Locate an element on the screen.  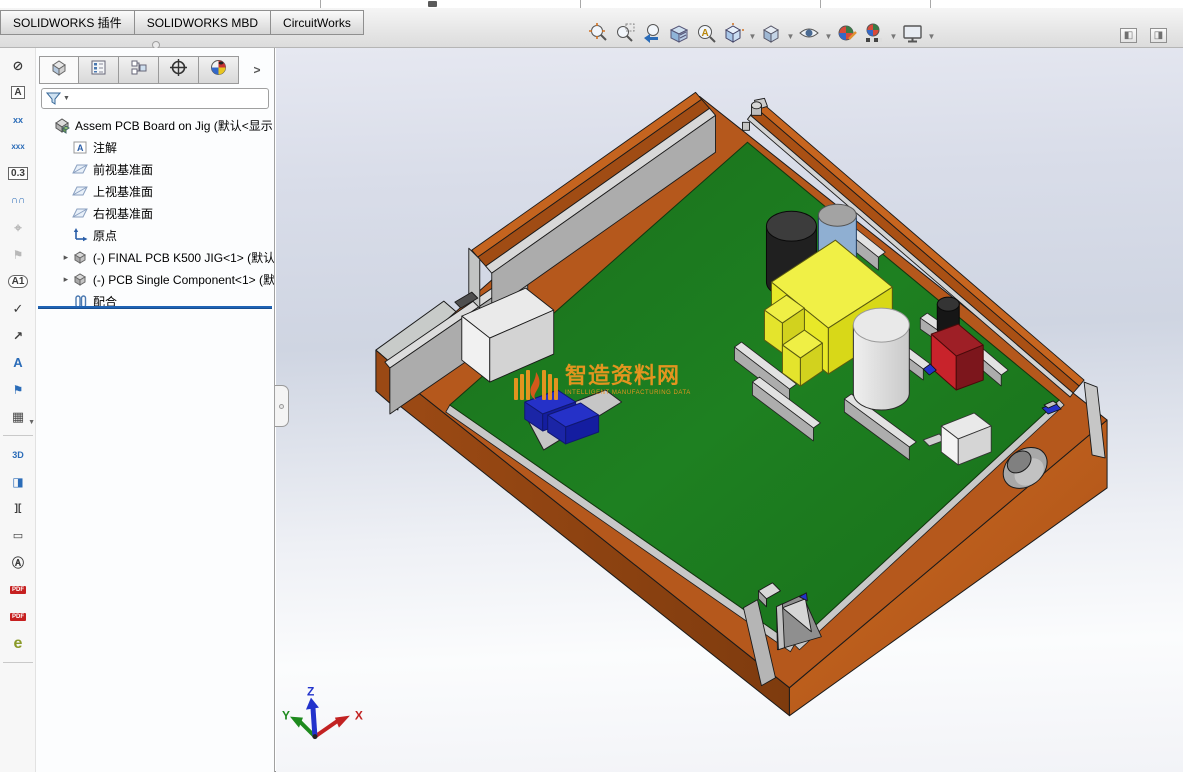
location-note-button: A is located at coordinates (18, 92).